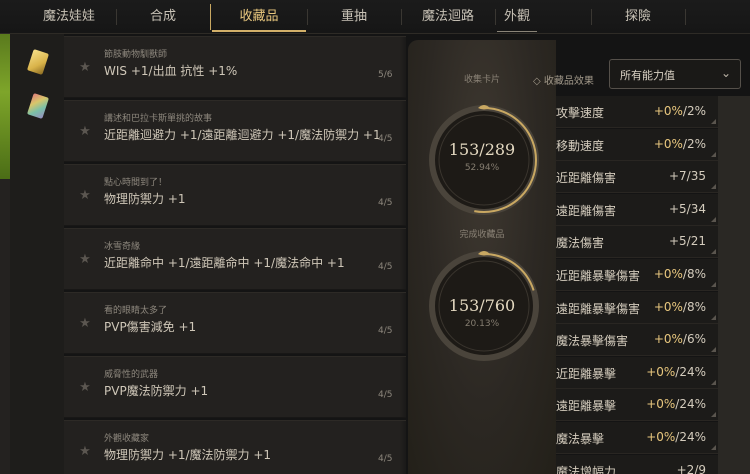  What do you see at coordinates (647, 75) in the screenshot?
I see `stat-filter-value: 所有能力值` at bounding box center [647, 75].